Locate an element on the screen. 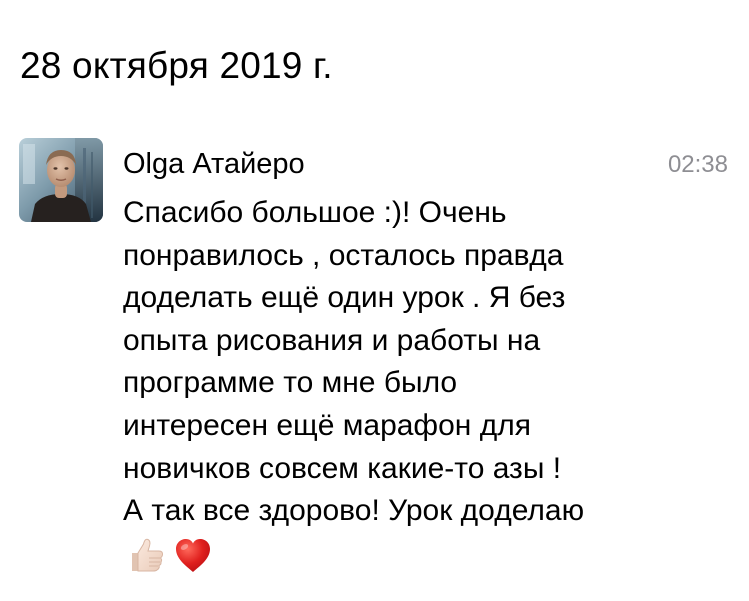 This screenshot has height=601, width=749. avatar is located at coordinates (61, 180).